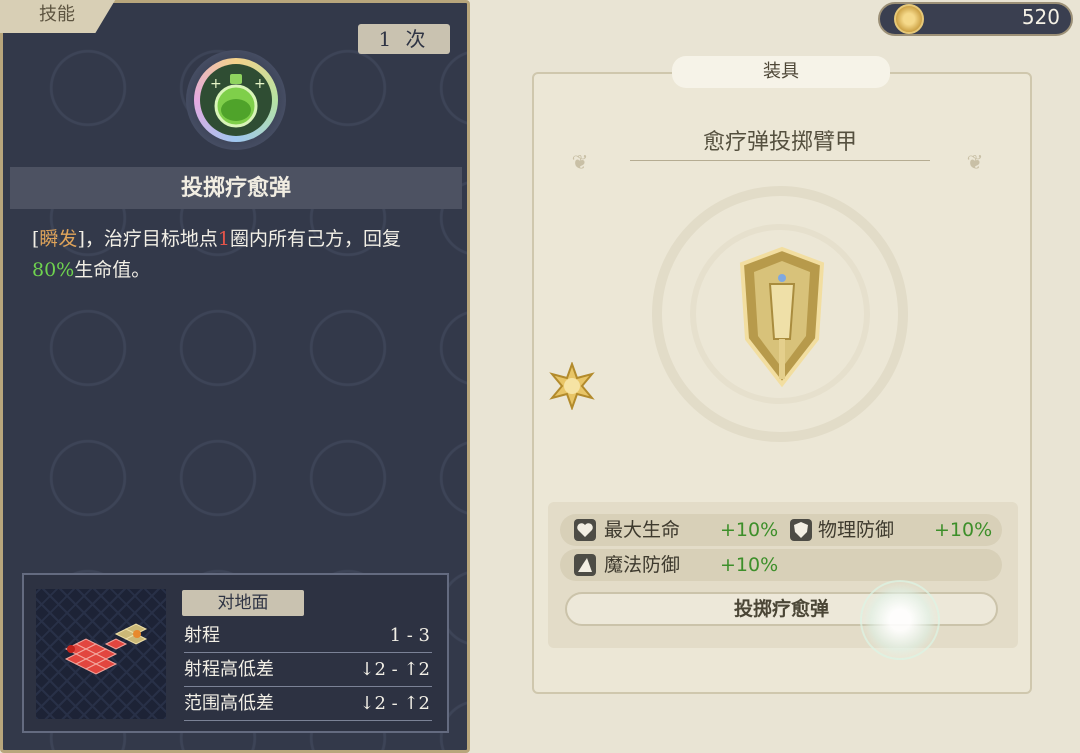 The height and width of the screenshot is (753, 1080). What do you see at coordinates (975, 162) in the screenshot?
I see `ornament-right-icon: ❦` at bounding box center [975, 162].